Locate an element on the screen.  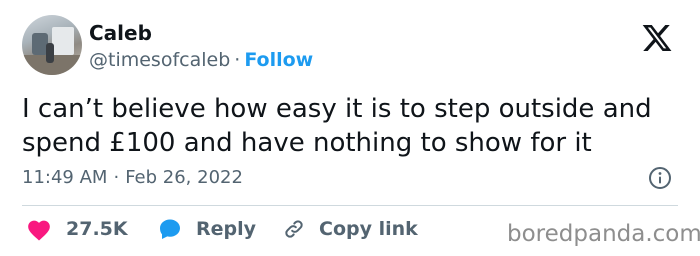
tweet-time: 11:49 AM is located at coordinates (65, 177).